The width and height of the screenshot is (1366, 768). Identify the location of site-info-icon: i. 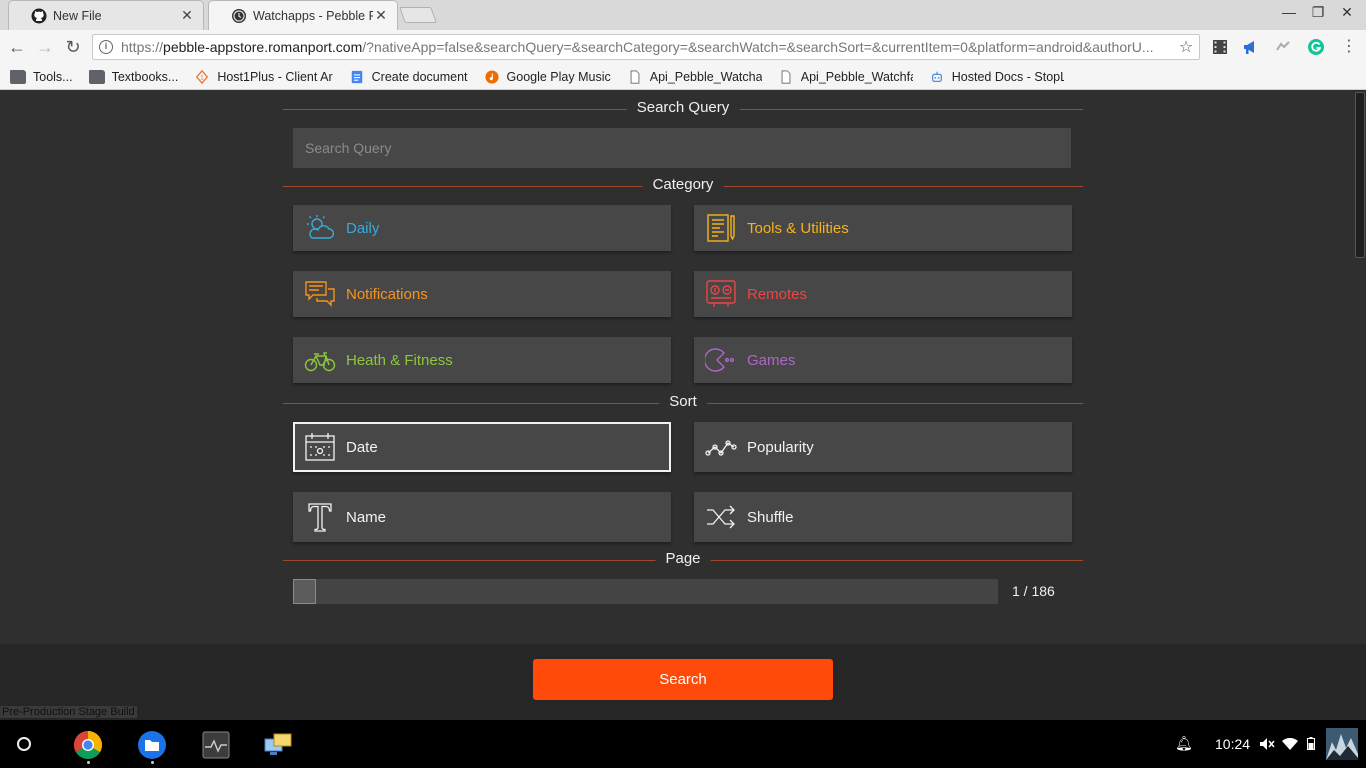
(106, 47).